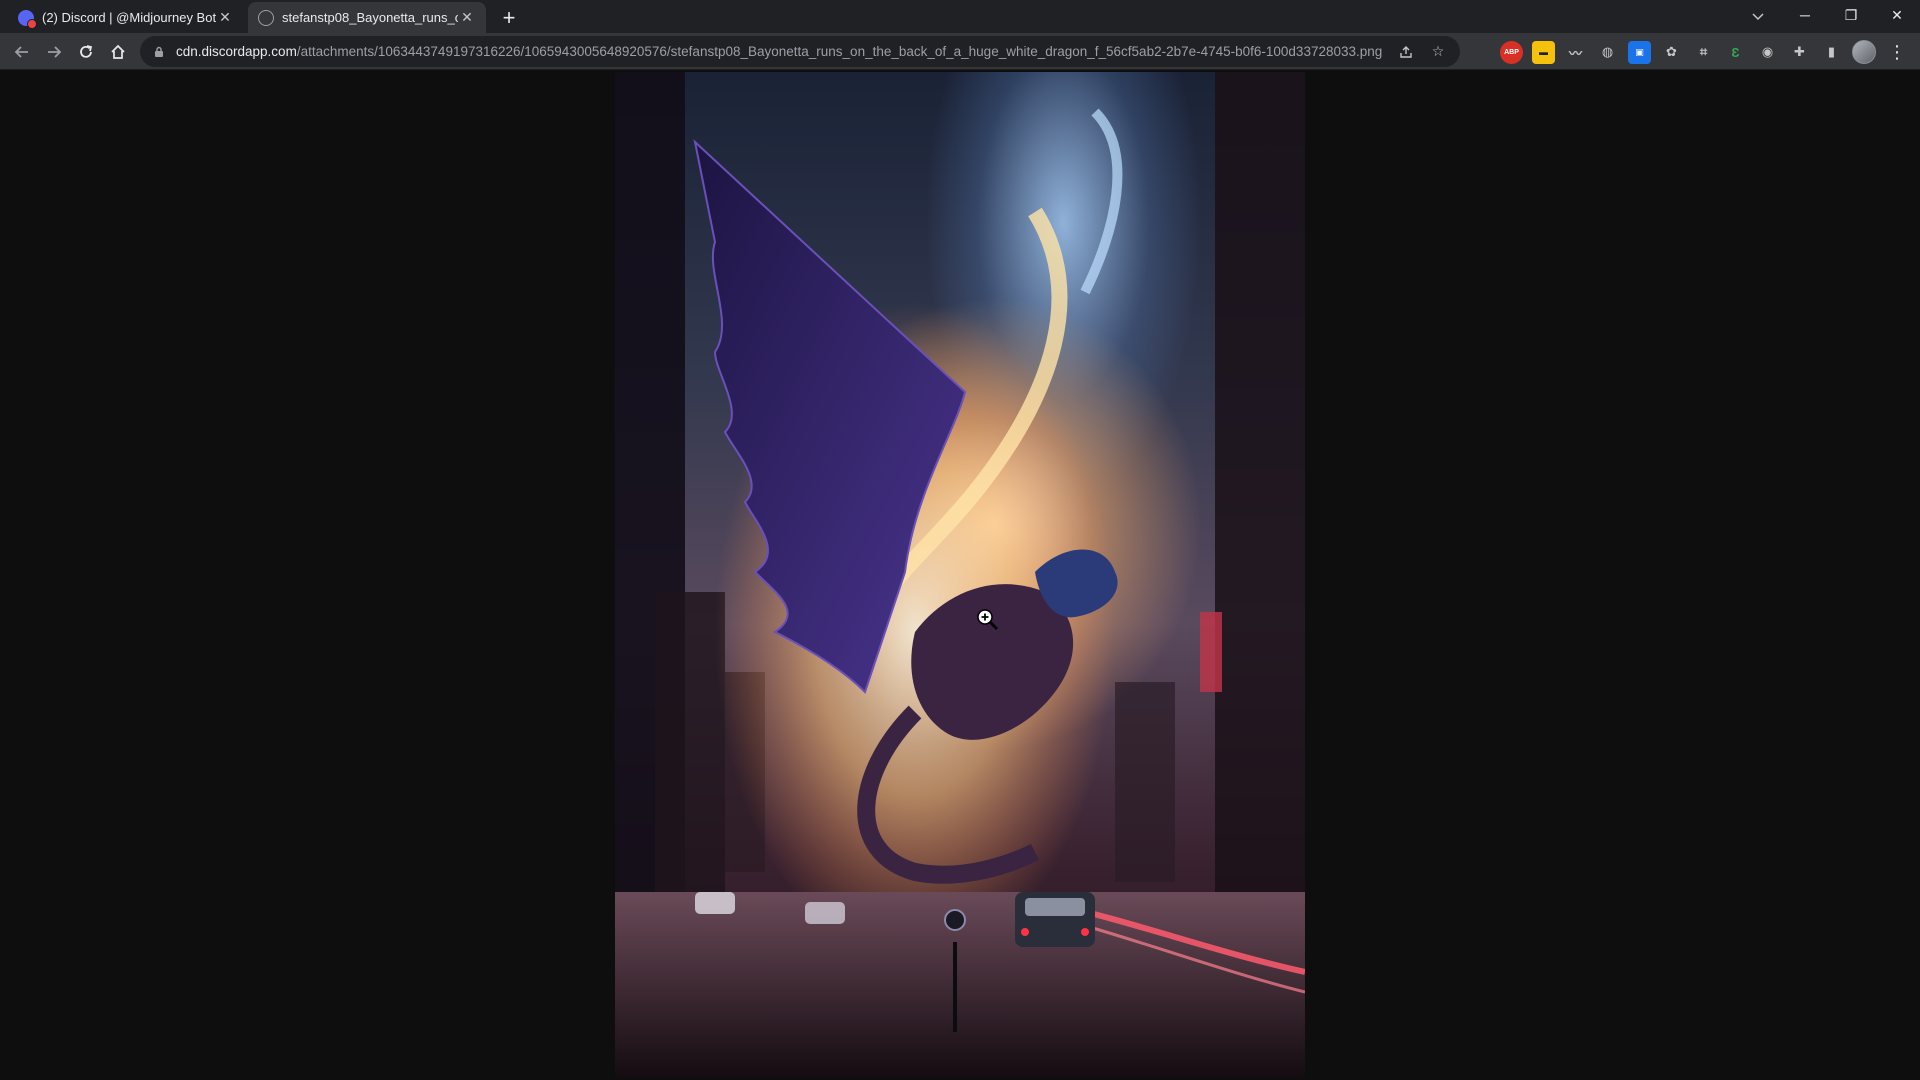 Image resolution: width=1920 pixels, height=1080 pixels. What do you see at coordinates (1025, 932) in the screenshot?
I see `car-taillight-left` at bounding box center [1025, 932].